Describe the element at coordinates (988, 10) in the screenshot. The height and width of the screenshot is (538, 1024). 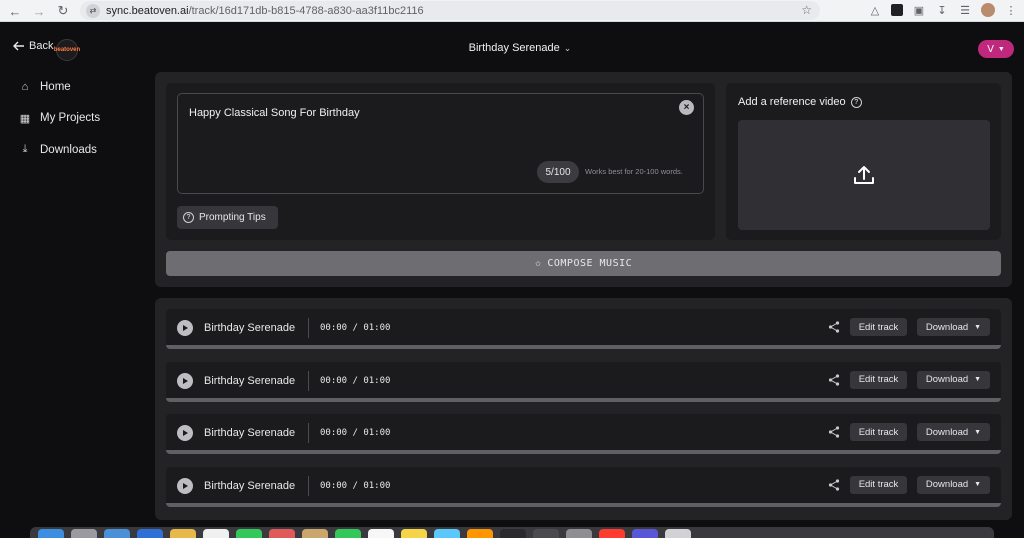
I see `profile-avatar` at that location.